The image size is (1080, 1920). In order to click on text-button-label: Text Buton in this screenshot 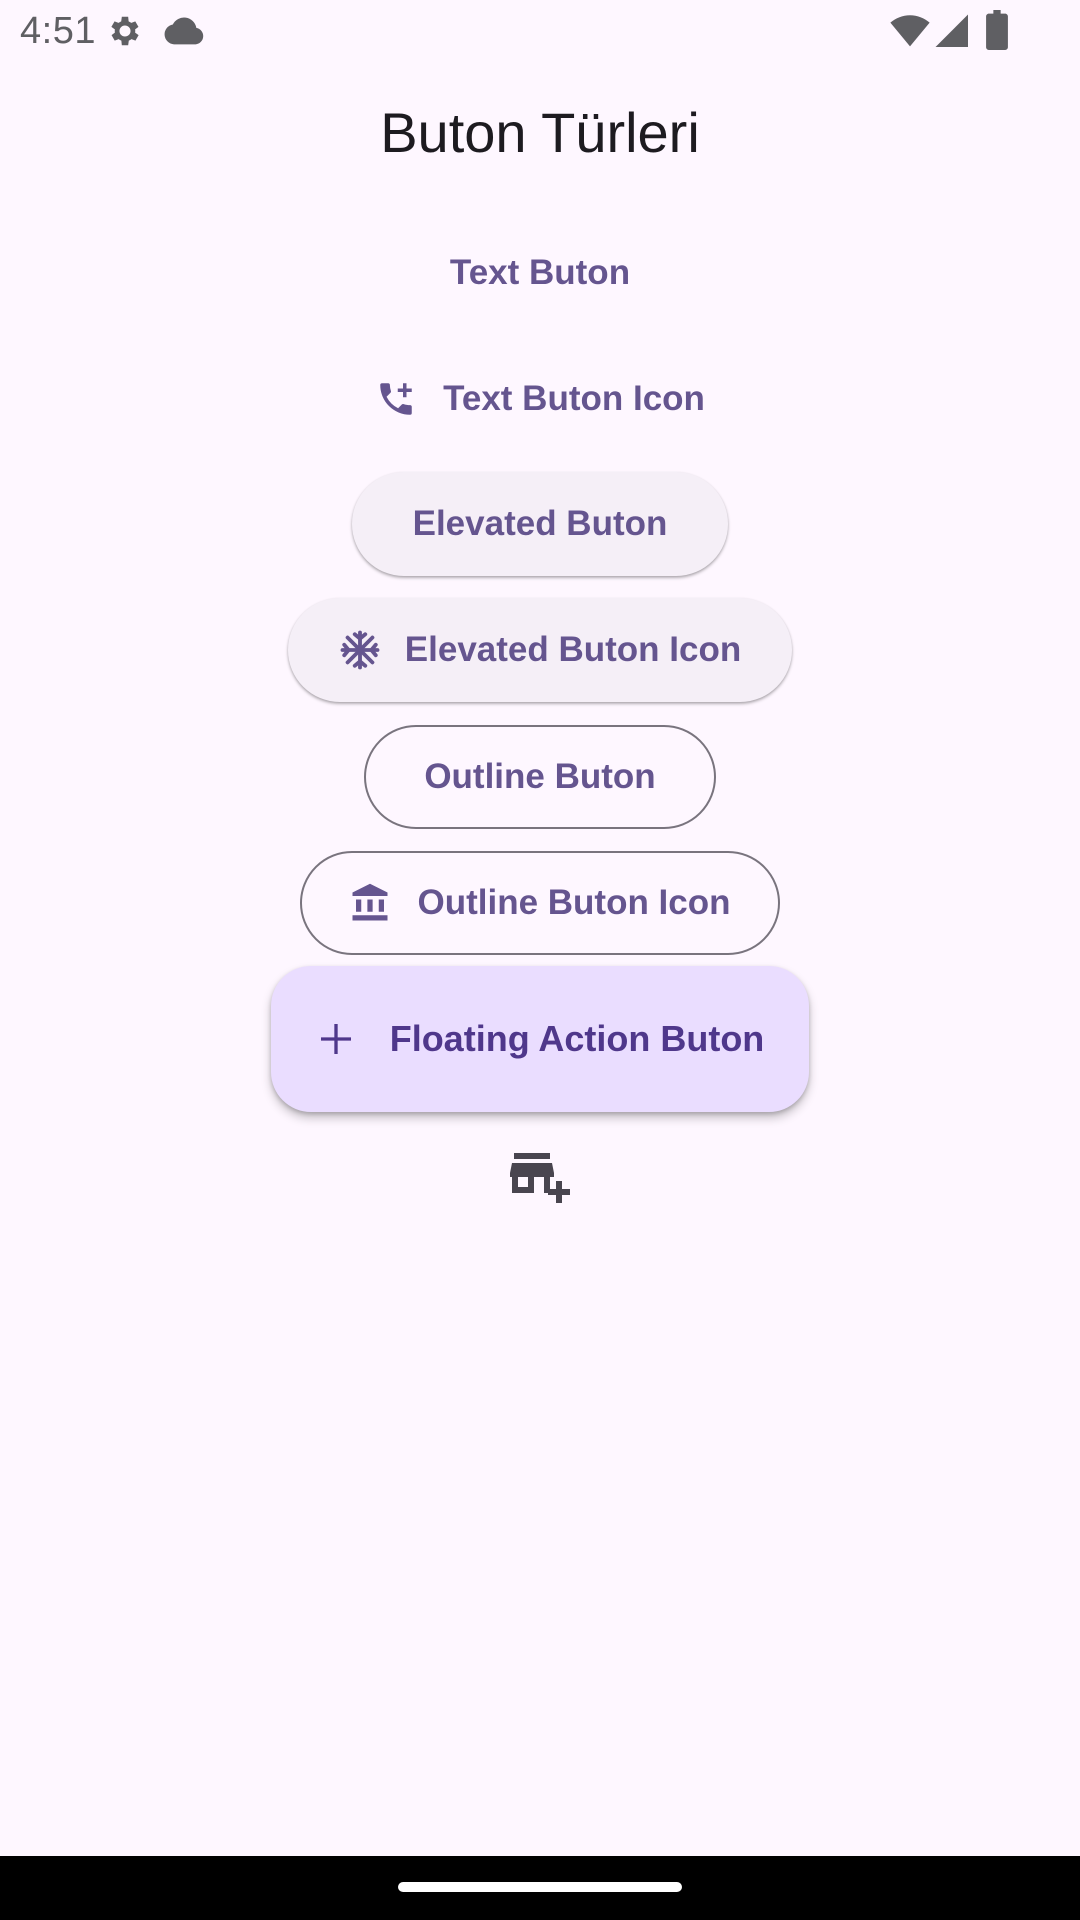, I will do `click(540, 272)`.